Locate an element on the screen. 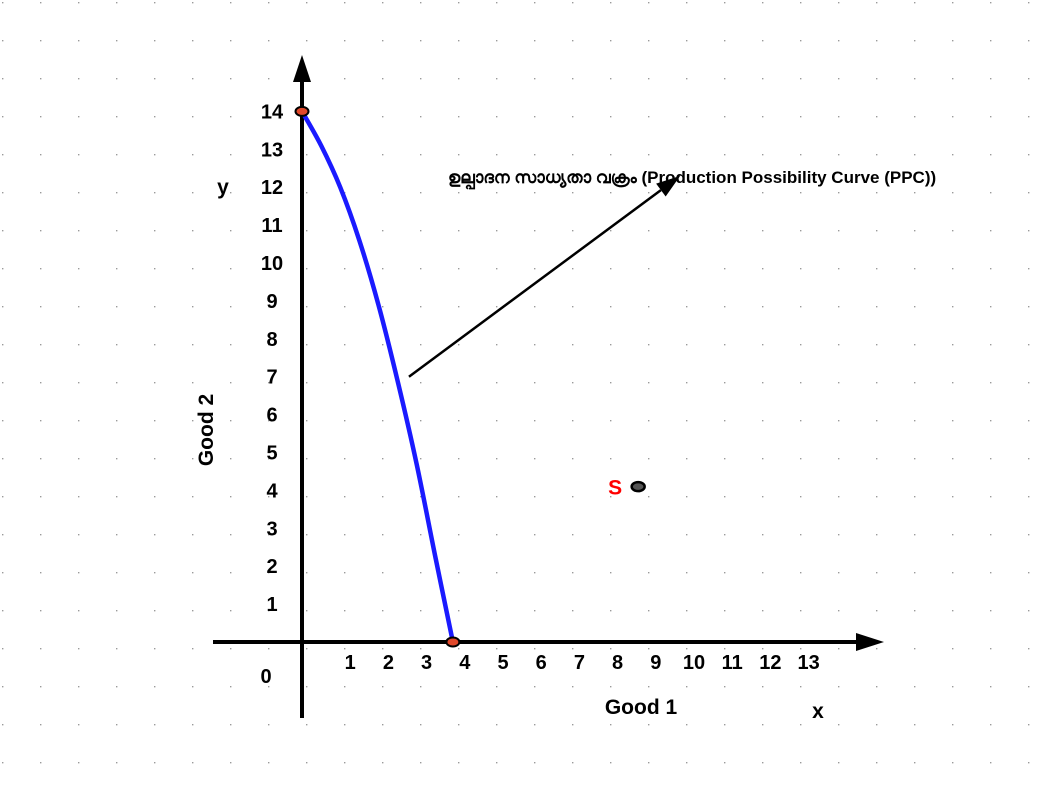 The image size is (1058, 799). y-axis-label: Good 2 is located at coordinates (206, 430).